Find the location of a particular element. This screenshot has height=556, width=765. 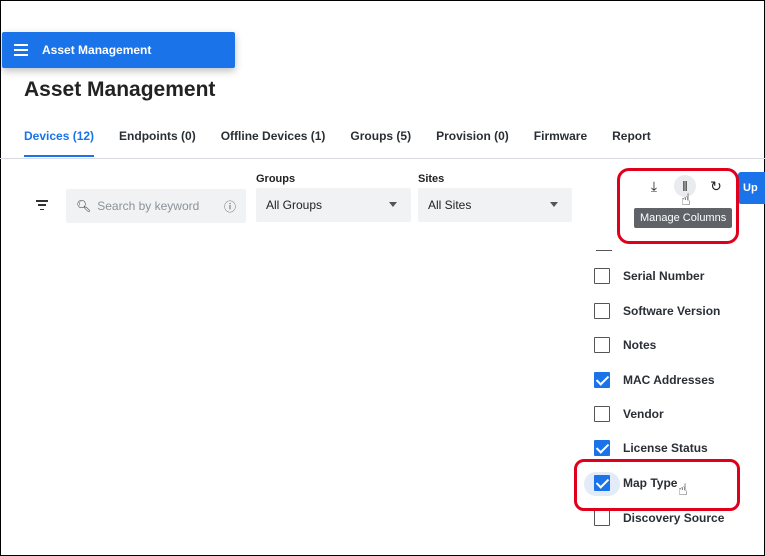

column-option: Vendor is located at coordinates (629, 414).